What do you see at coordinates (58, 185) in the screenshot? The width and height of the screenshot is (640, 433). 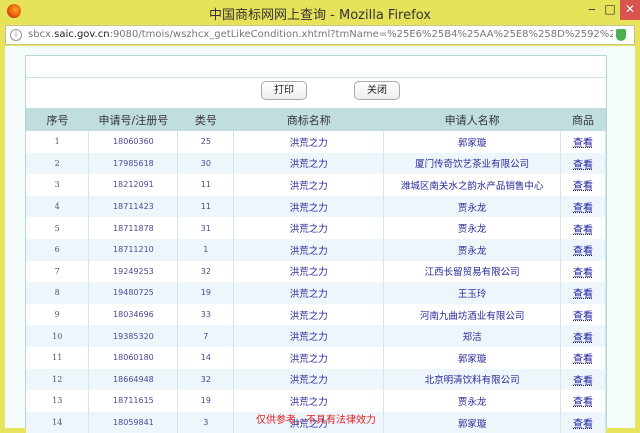 I see `row-number: 3` at bounding box center [58, 185].